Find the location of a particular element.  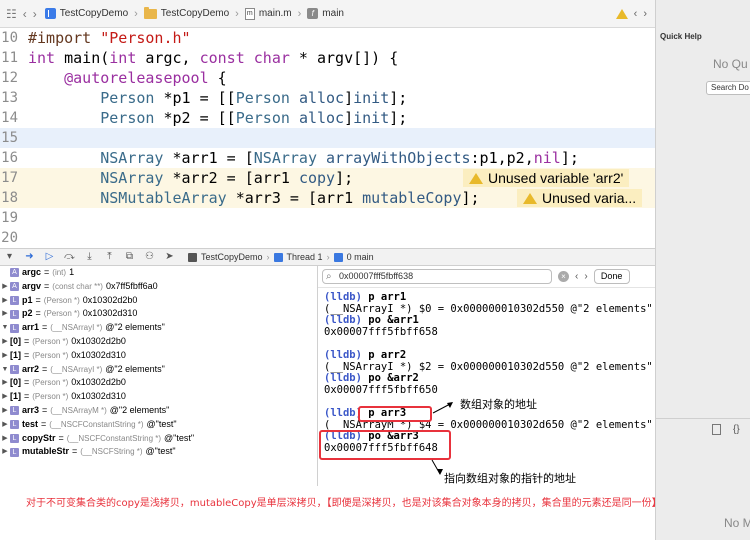

annotation-array-address: 数组对象的地址 is located at coordinates (498, 404).